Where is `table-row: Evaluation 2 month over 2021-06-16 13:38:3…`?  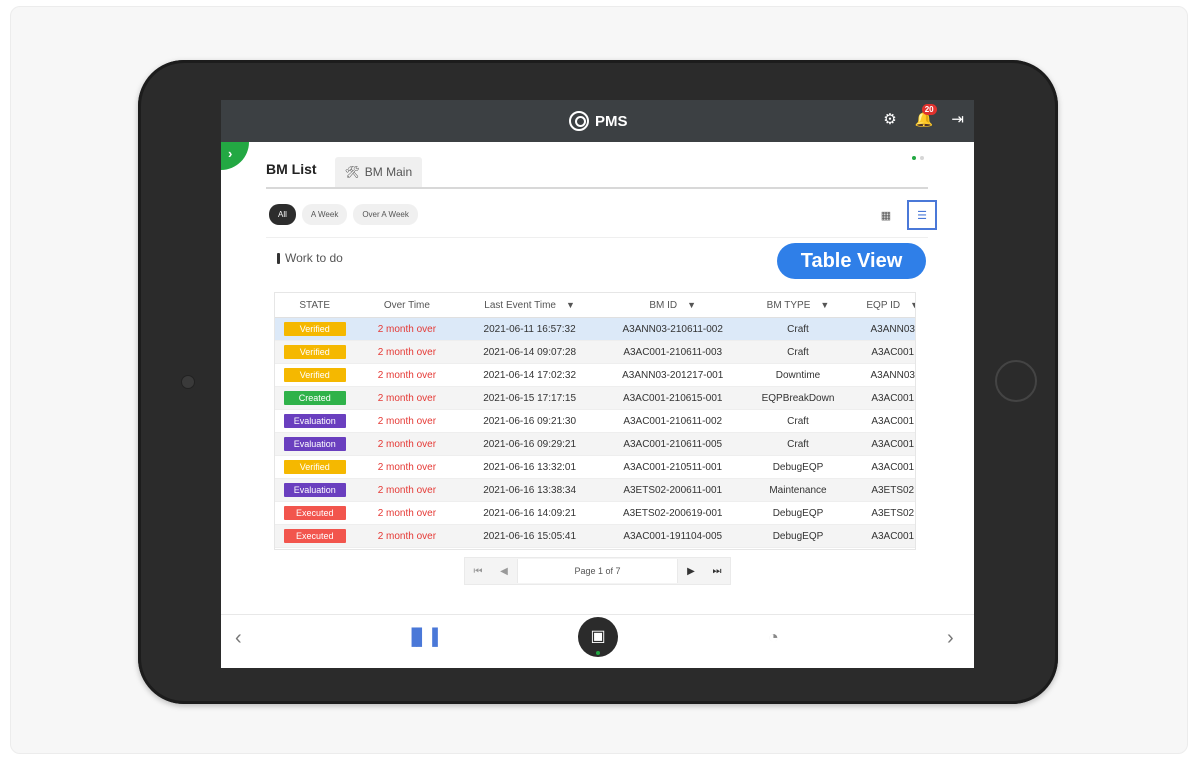
table-row: Evaluation 2 month over 2021-06-16 13:38:3… is located at coordinates (595, 490).